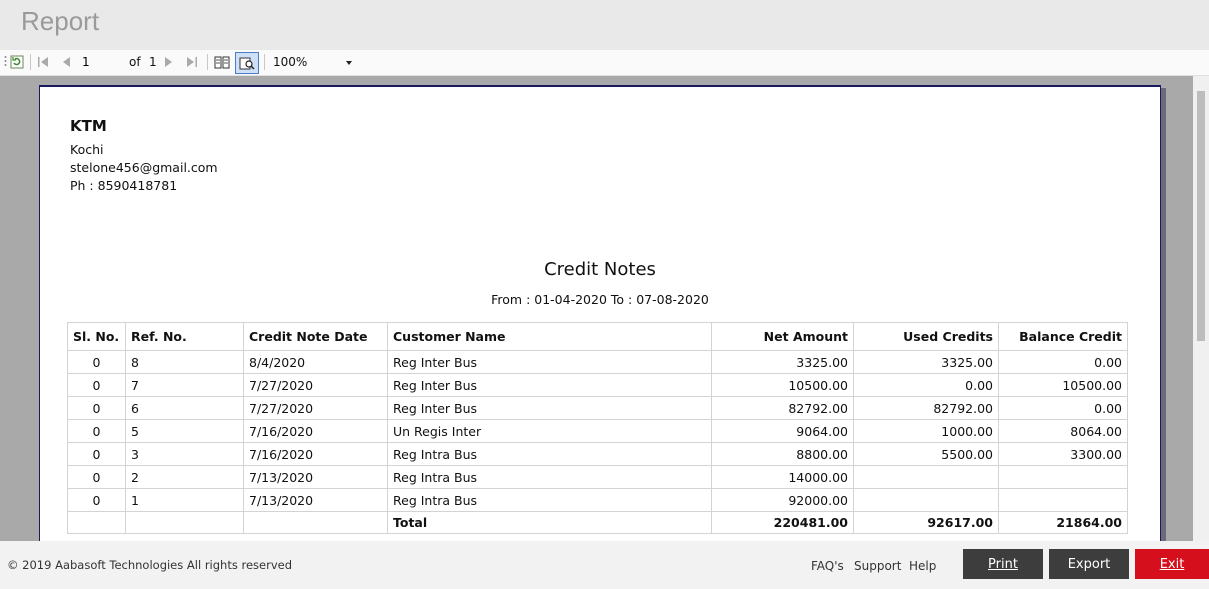  I want to click on previous-page-icon, so click(66, 62).